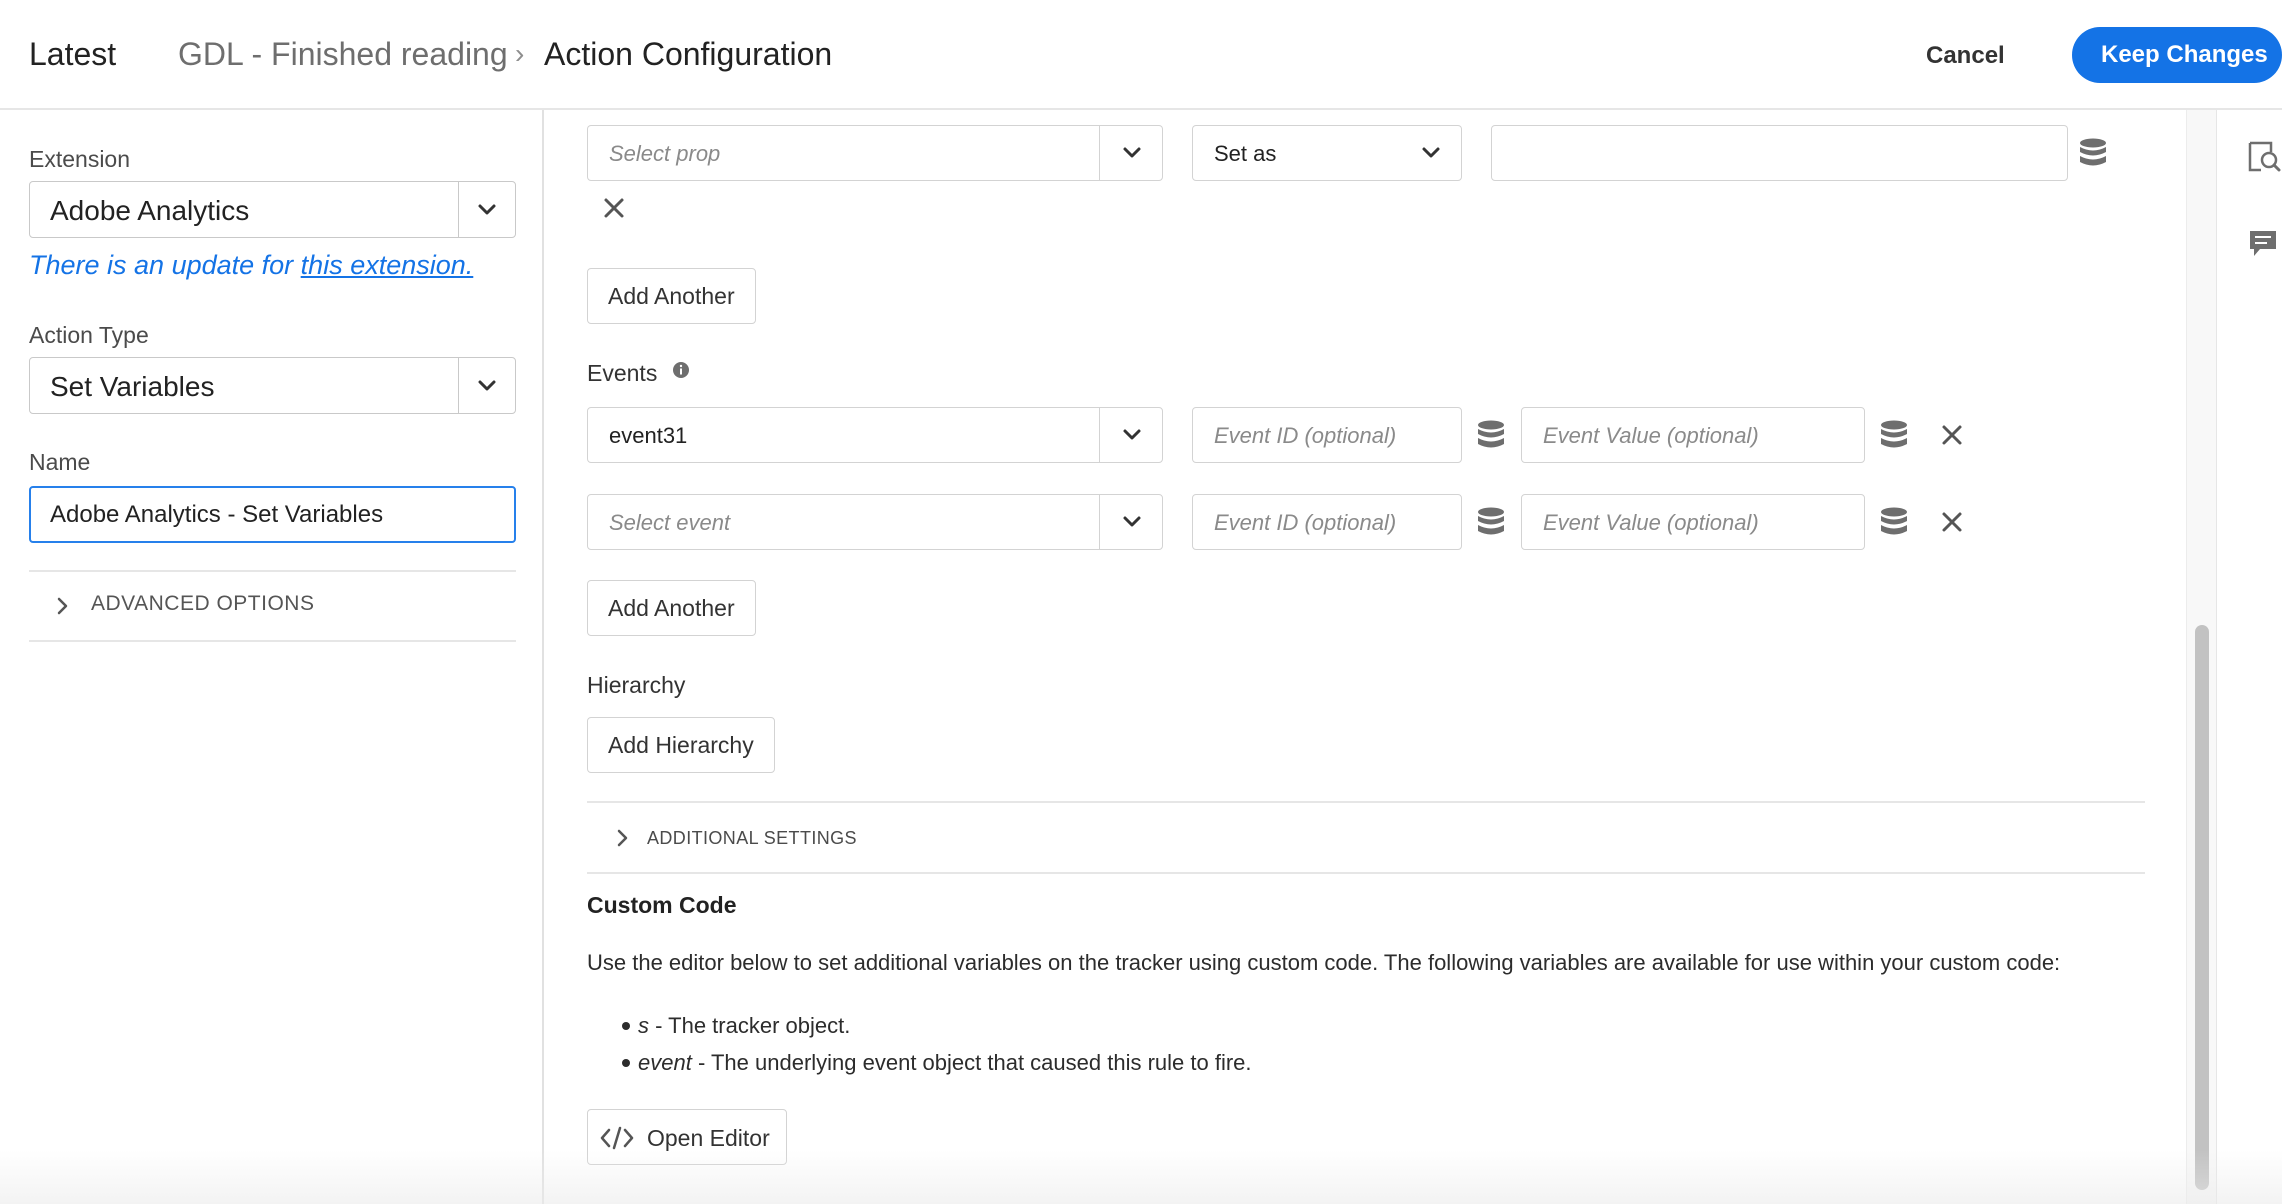  I want to click on prop-mode-select: Set as, so click(1327, 153).